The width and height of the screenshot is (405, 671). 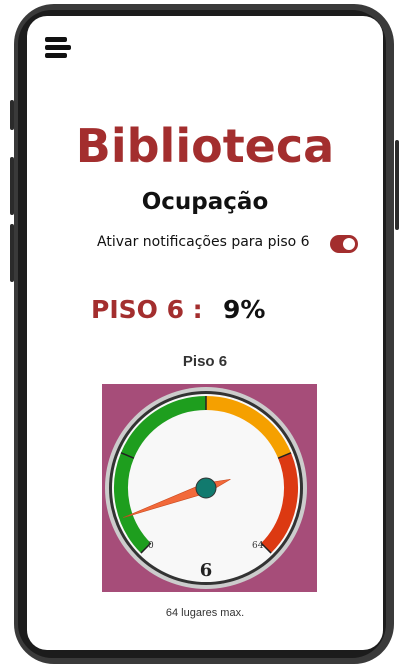 I want to click on gauge-max-label: 64, so click(x=258, y=546).